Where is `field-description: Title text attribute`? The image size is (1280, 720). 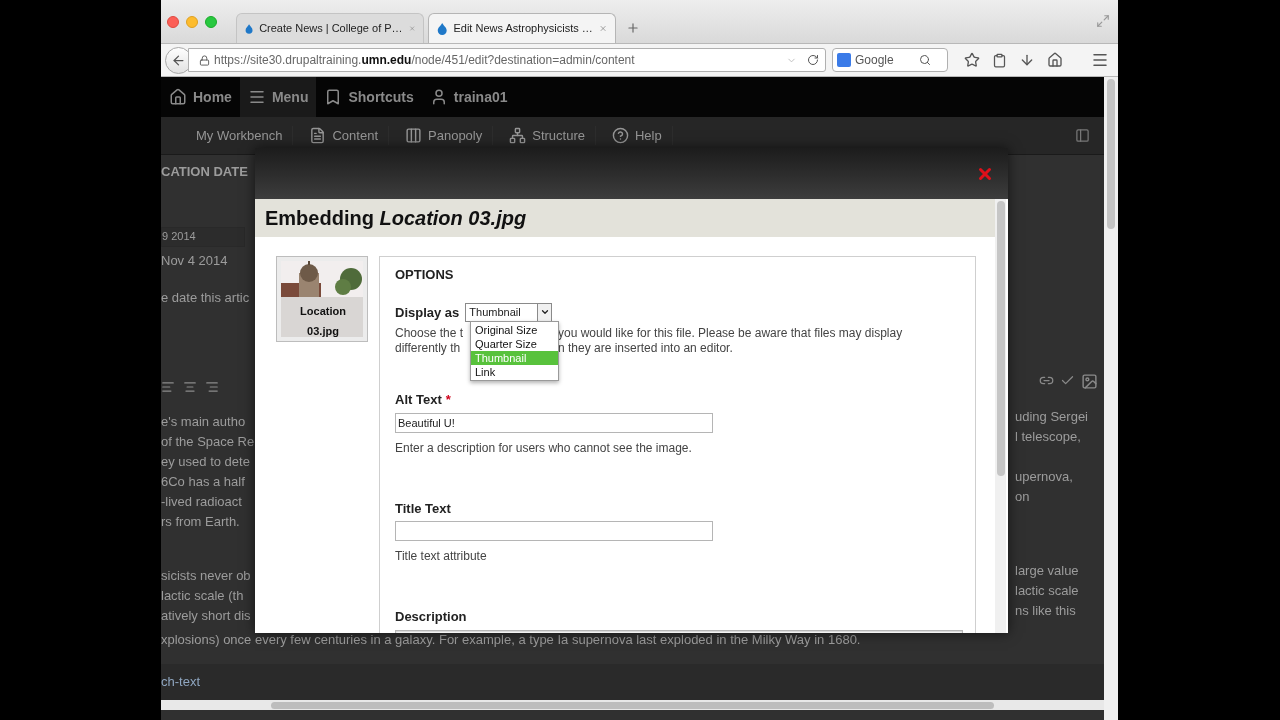 field-description: Title text attribute is located at coordinates (441, 556).